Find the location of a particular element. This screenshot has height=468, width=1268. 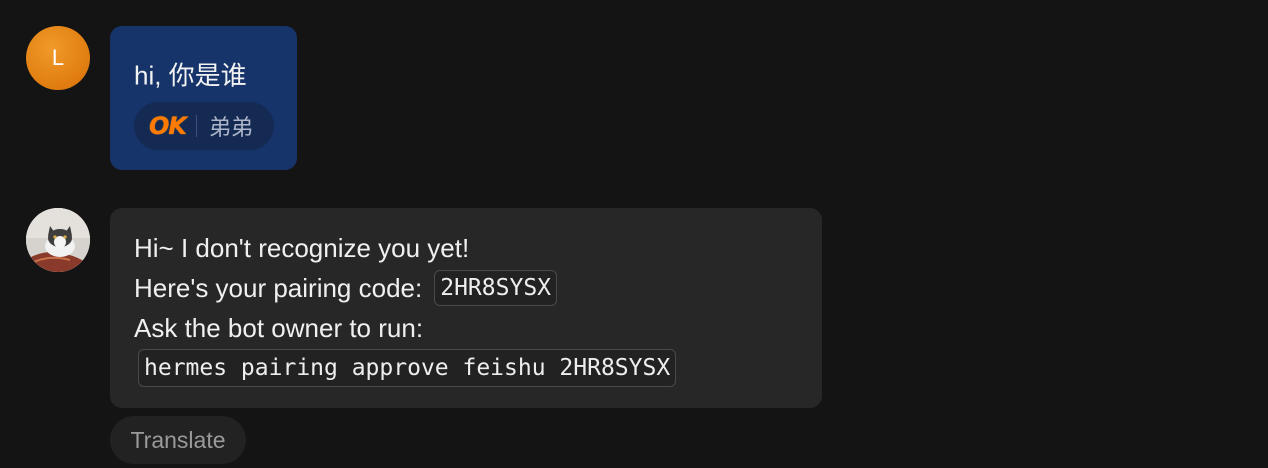

bot-avatar is located at coordinates (58, 240).